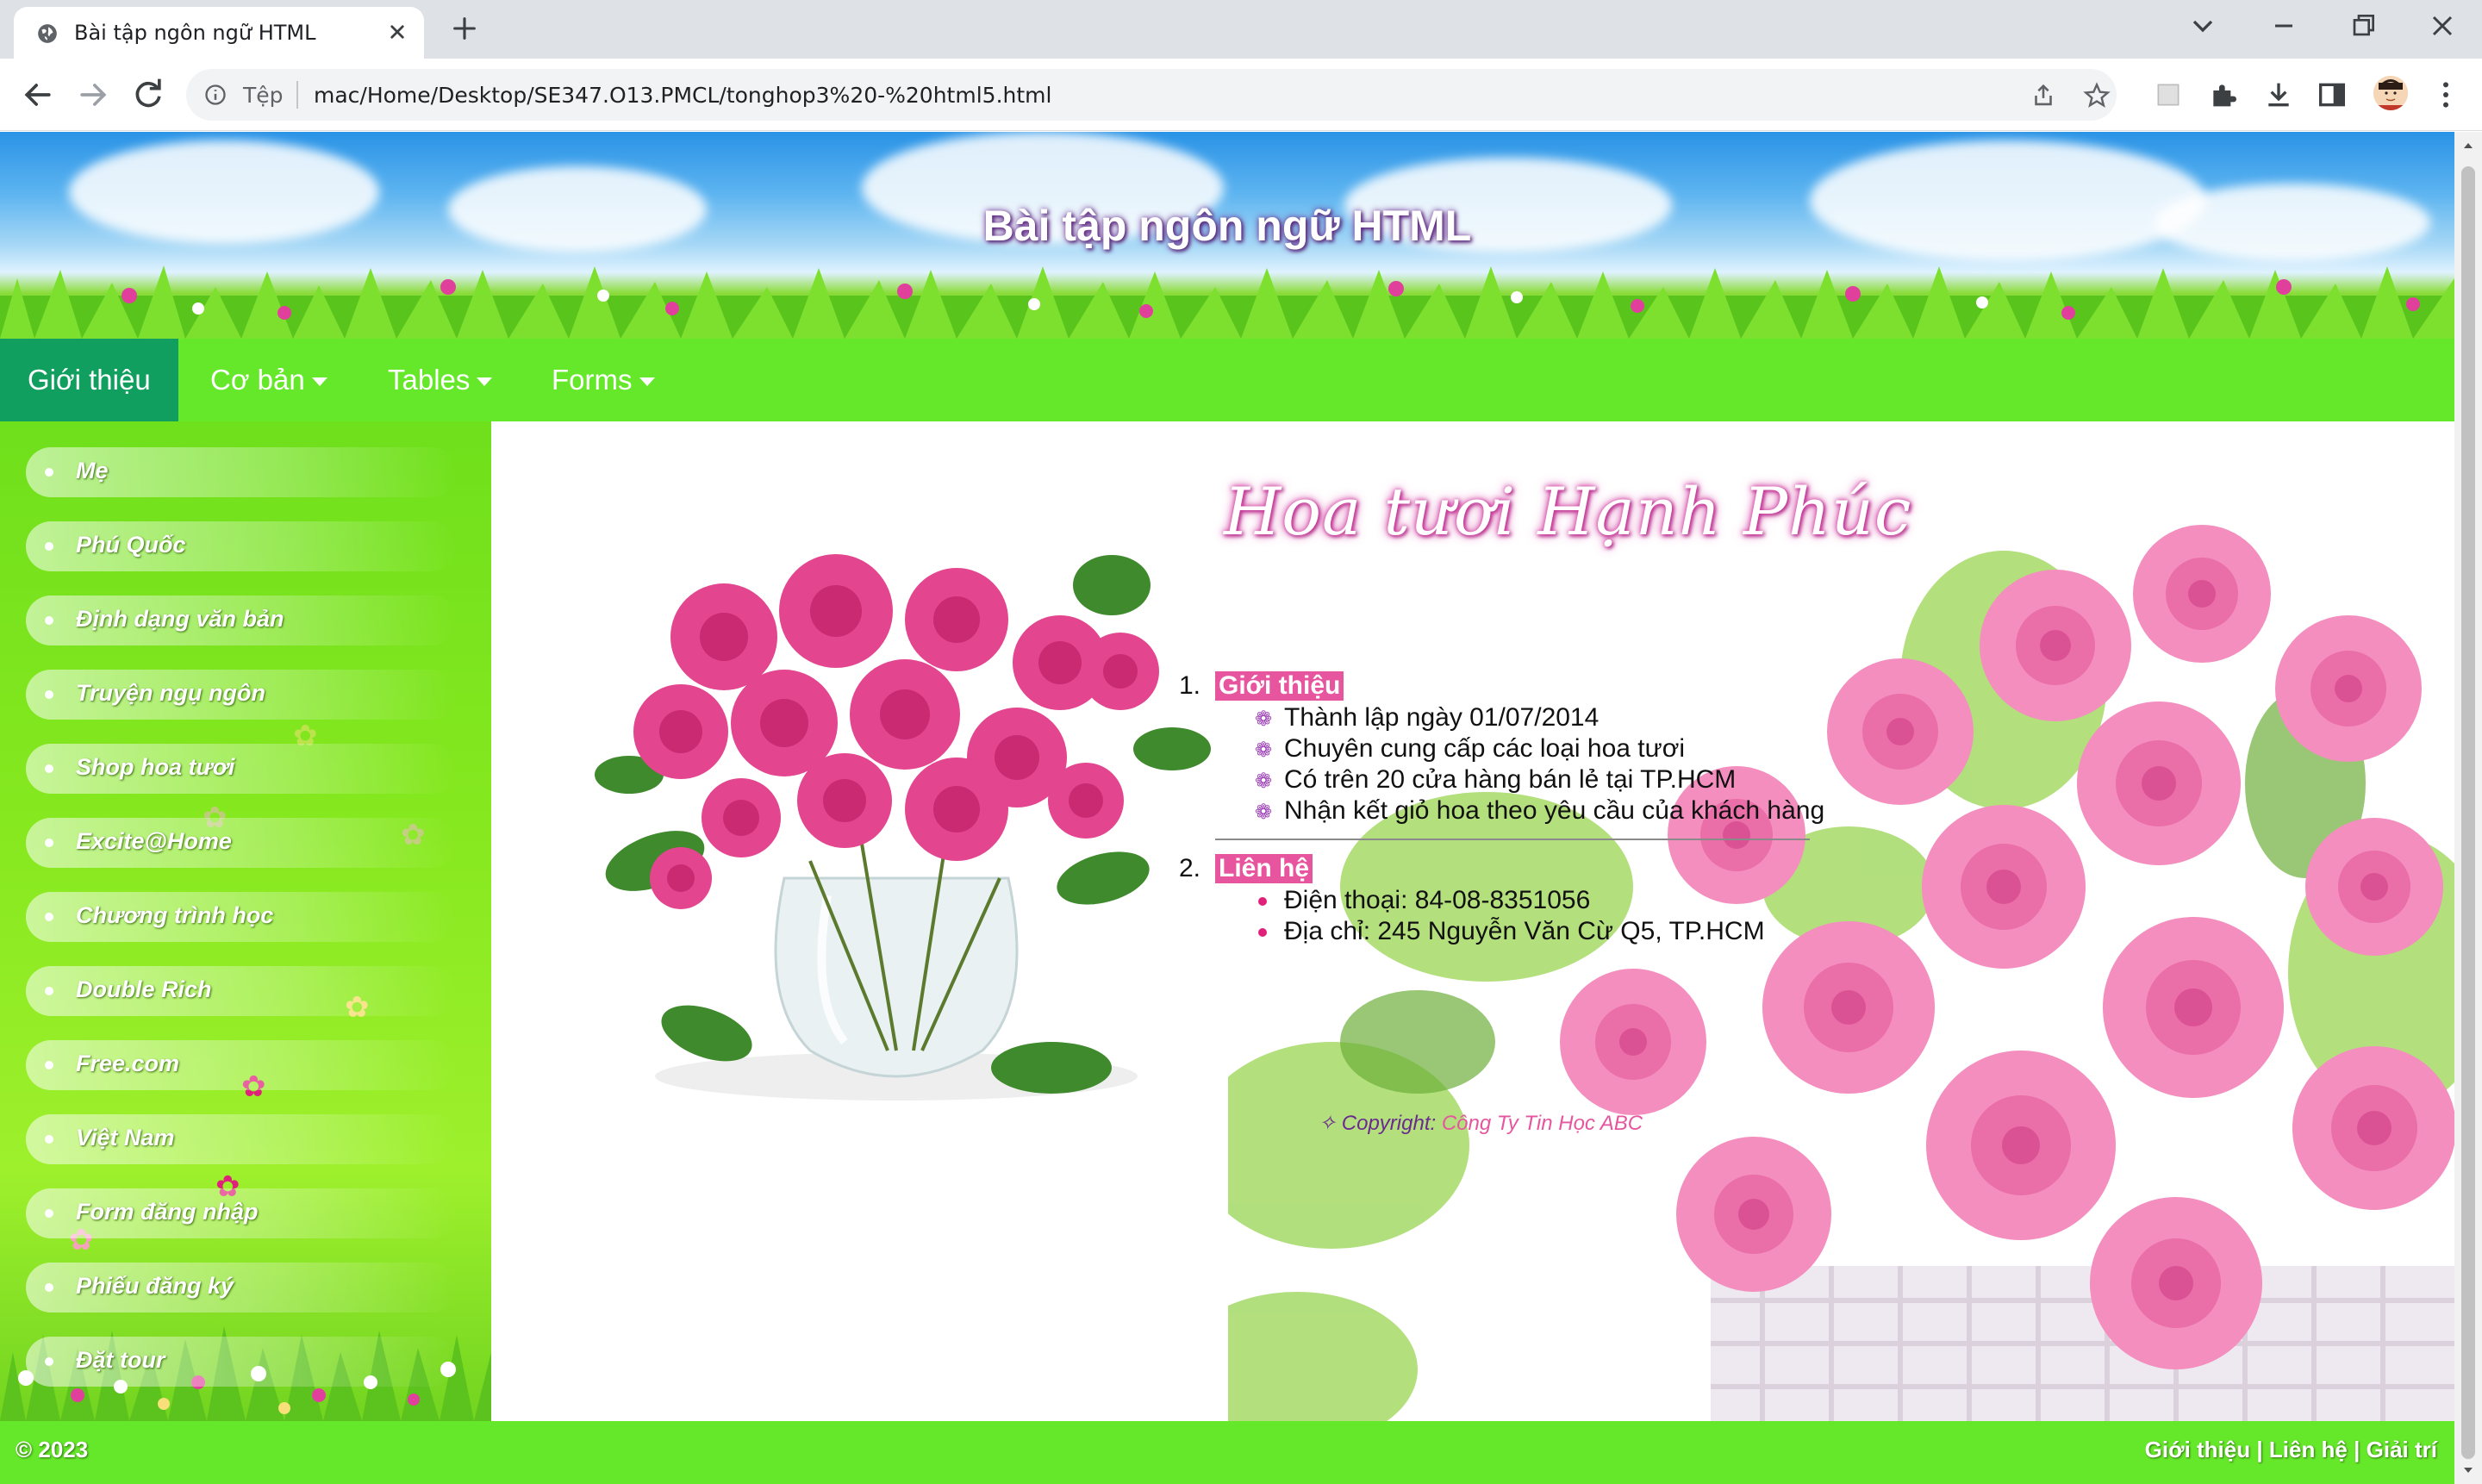 The height and width of the screenshot is (1484, 2482). What do you see at coordinates (241, 991) in the screenshot?
I see `sidebar-item: Double Rich` at bounding box center [241, 991].